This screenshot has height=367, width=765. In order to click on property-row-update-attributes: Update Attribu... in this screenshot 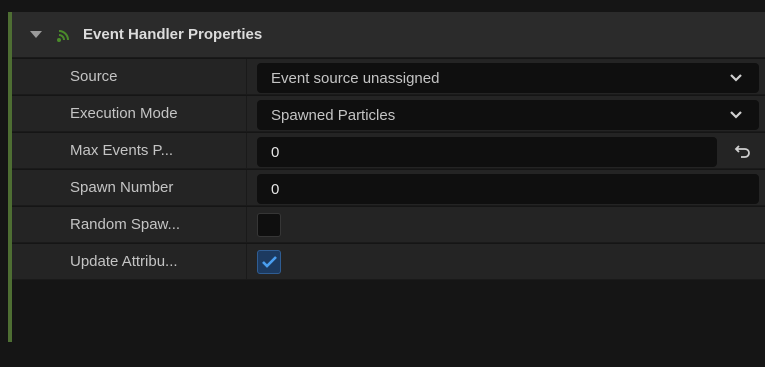, I will do `click(388, 262)`.